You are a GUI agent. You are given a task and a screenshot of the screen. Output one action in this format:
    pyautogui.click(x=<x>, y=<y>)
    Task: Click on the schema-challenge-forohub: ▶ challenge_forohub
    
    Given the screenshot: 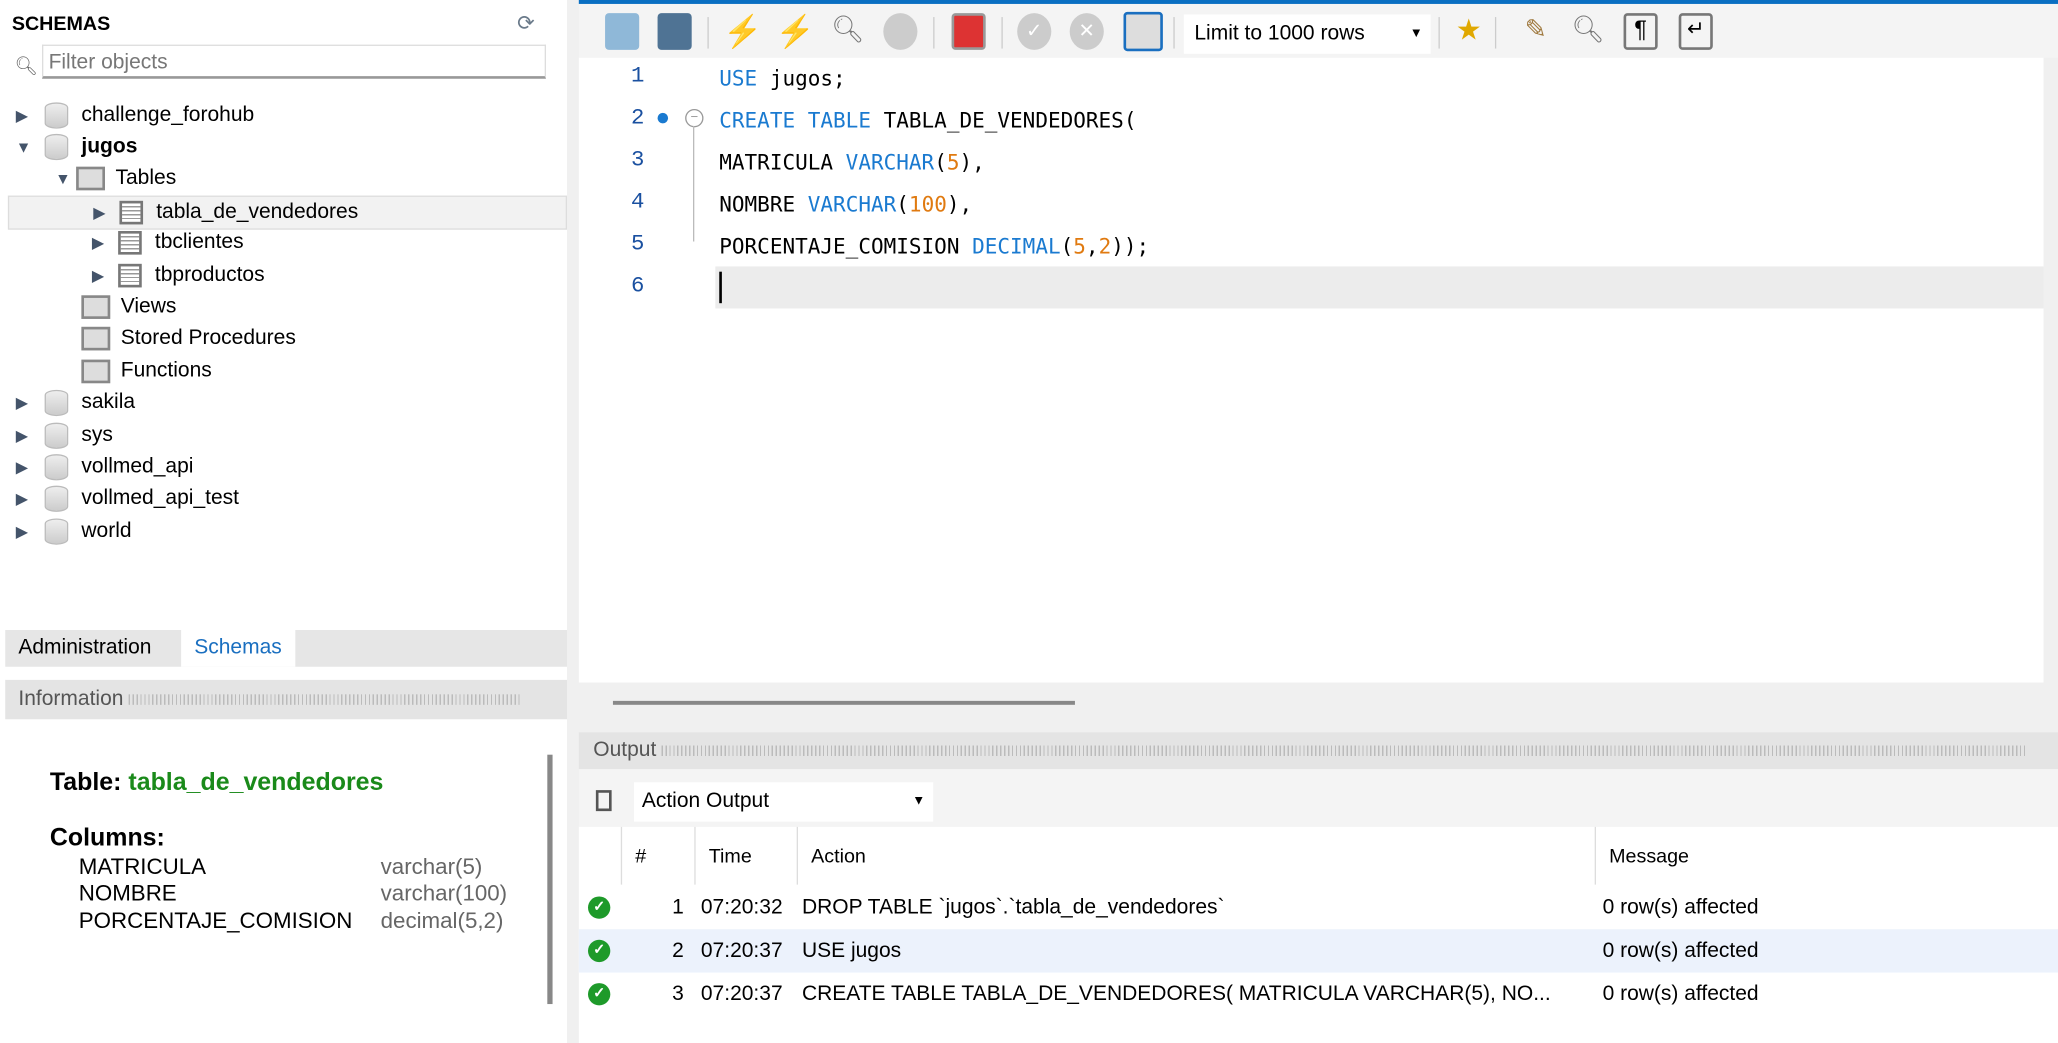 What is the action you would take?
    pyautogui.click(x=135, y=116)
    